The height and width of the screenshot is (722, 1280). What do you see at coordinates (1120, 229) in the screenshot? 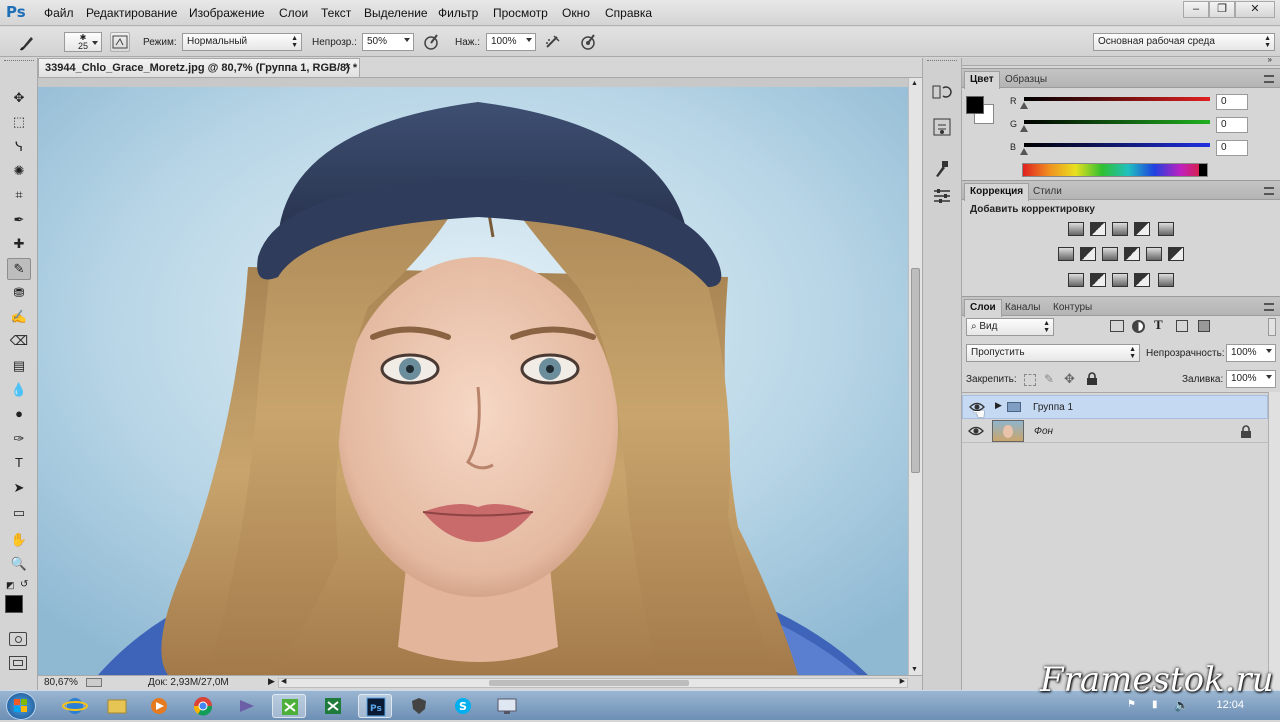
I see `curves-icon` at bounding box center [1120, 229].